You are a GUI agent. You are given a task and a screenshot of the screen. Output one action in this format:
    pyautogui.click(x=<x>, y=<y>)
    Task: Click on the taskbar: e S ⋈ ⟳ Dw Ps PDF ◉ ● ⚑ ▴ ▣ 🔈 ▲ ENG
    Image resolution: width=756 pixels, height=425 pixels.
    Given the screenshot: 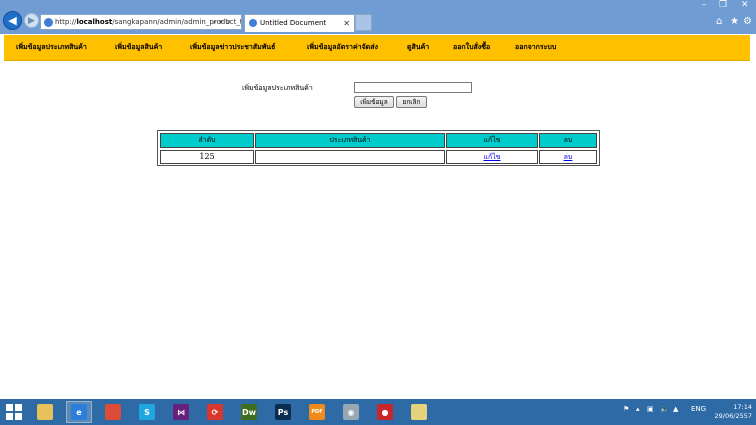 What is the action you would take?
    pyautogui.click(x=378, y=412)
    